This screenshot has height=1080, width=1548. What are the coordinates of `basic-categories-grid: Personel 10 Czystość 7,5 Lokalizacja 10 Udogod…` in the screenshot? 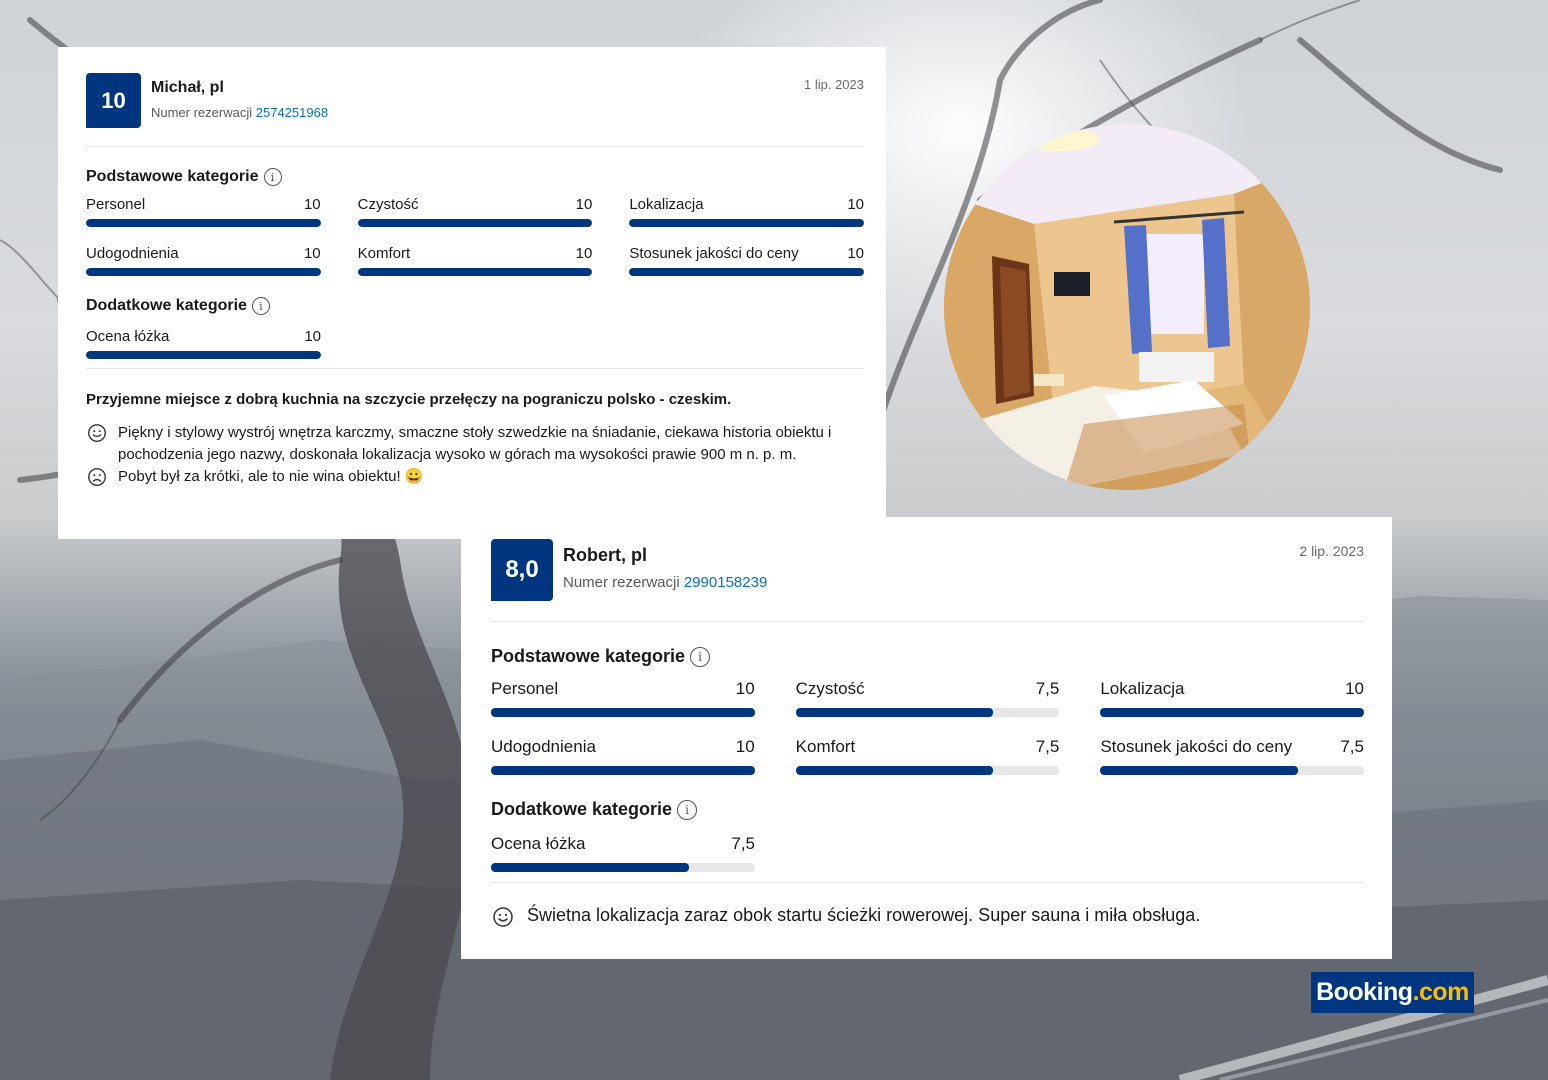 It's located at (927, 727).